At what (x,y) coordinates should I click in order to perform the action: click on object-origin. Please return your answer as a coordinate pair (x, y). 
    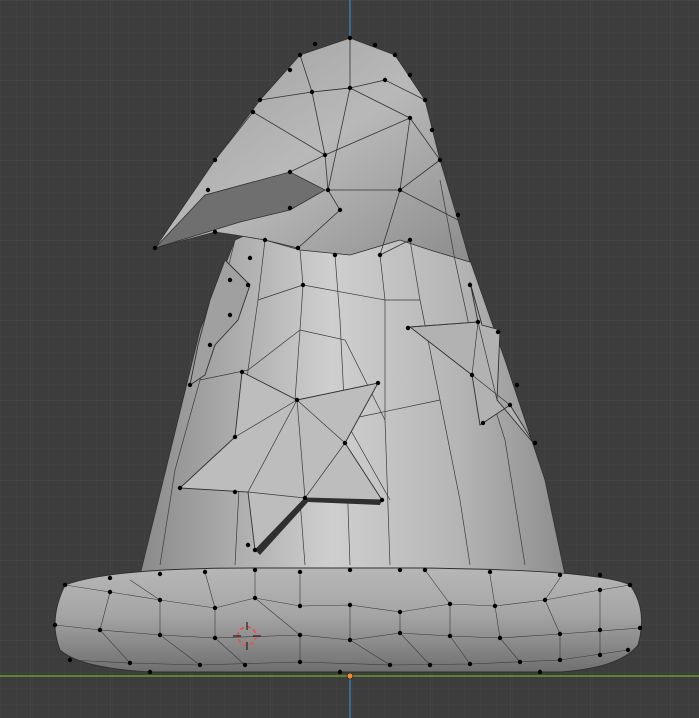
    Looking at the image, I should click on (350, 676).